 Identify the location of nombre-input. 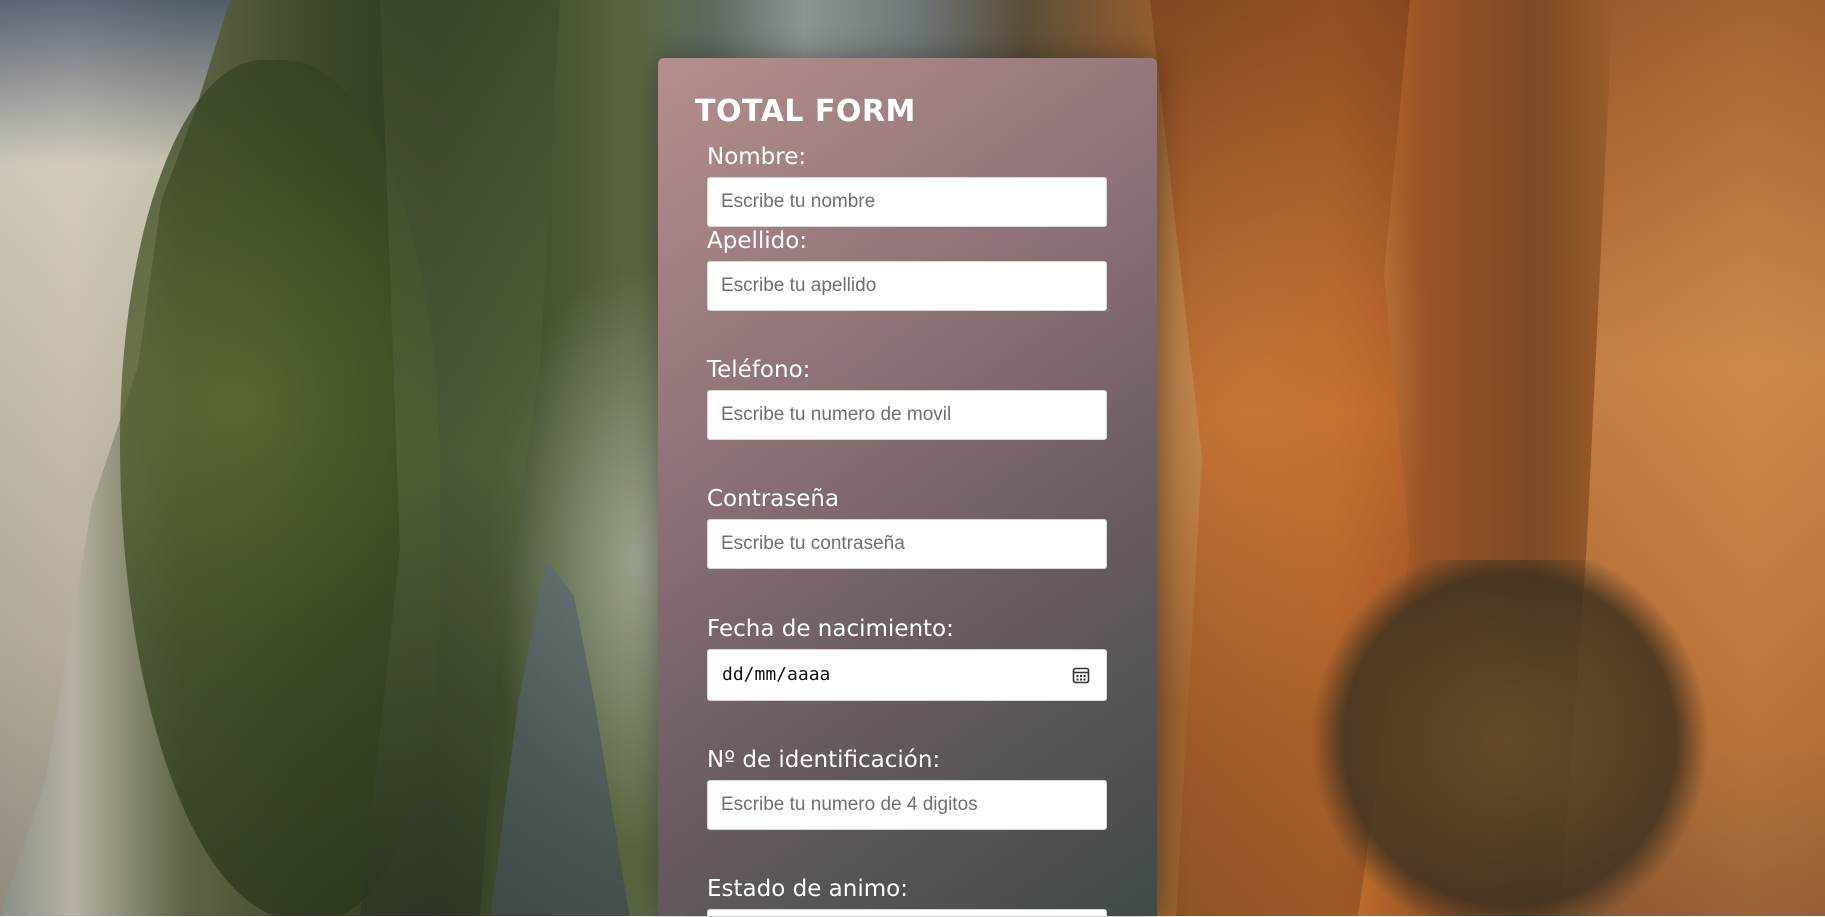
(907, 202).